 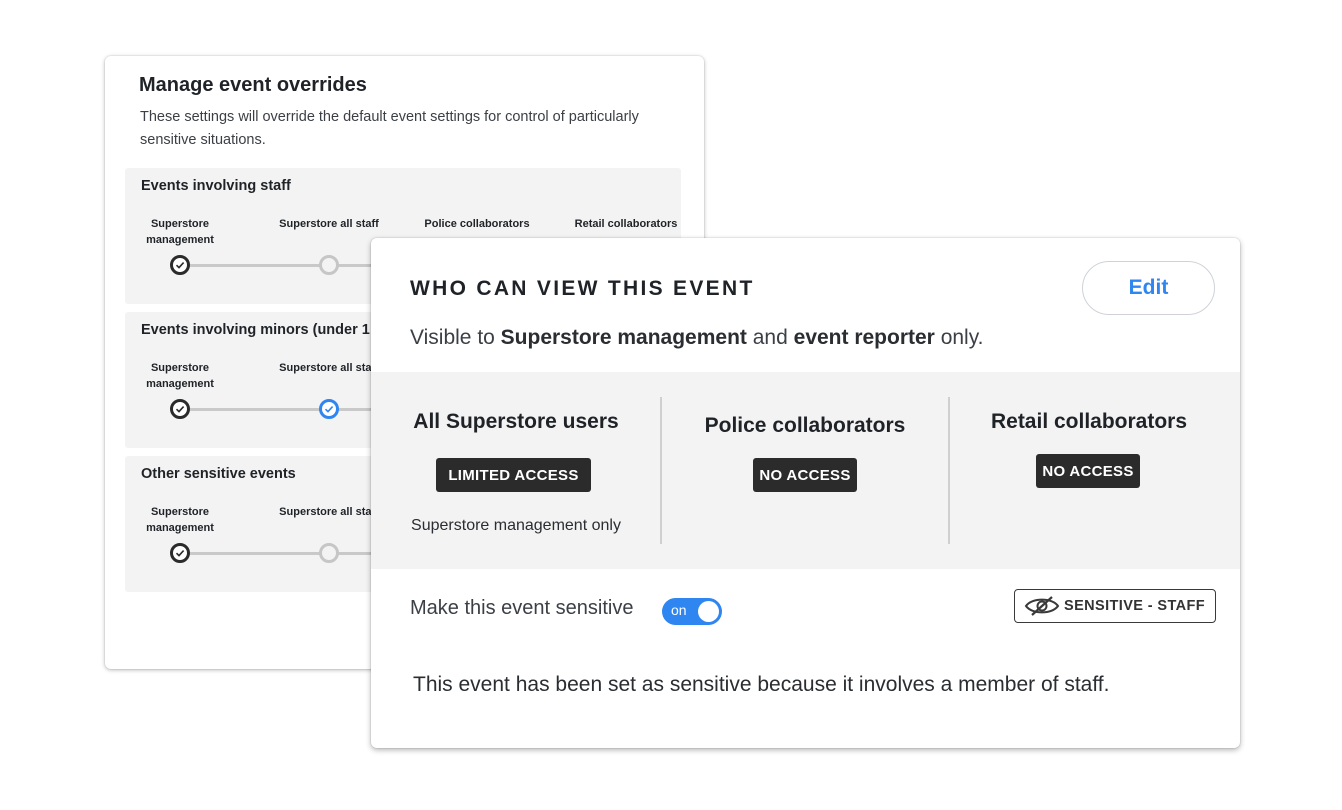 I want to click on visibility-text: only., so click(x=959, y=337).